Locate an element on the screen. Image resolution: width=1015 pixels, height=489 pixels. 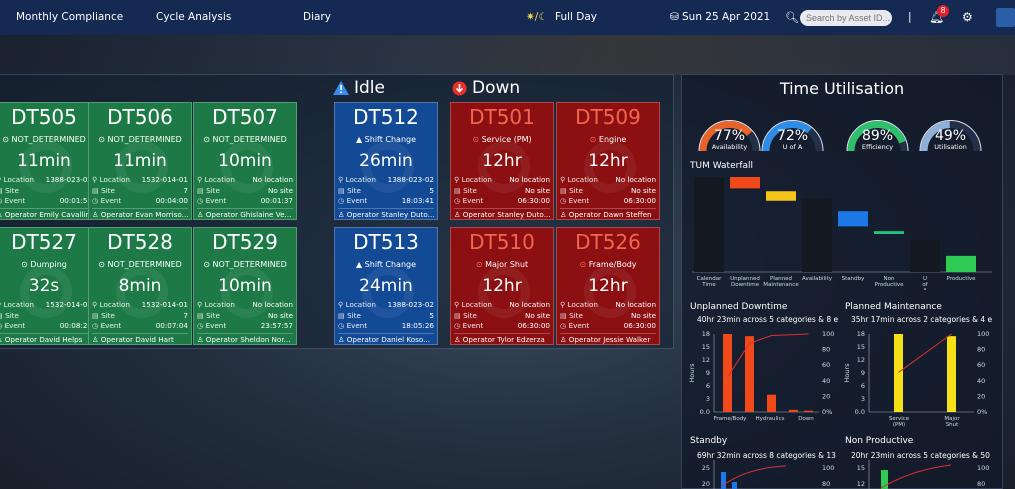
date-selector: Sun 25 Apr 2021 is located at coordinates (726, 17).